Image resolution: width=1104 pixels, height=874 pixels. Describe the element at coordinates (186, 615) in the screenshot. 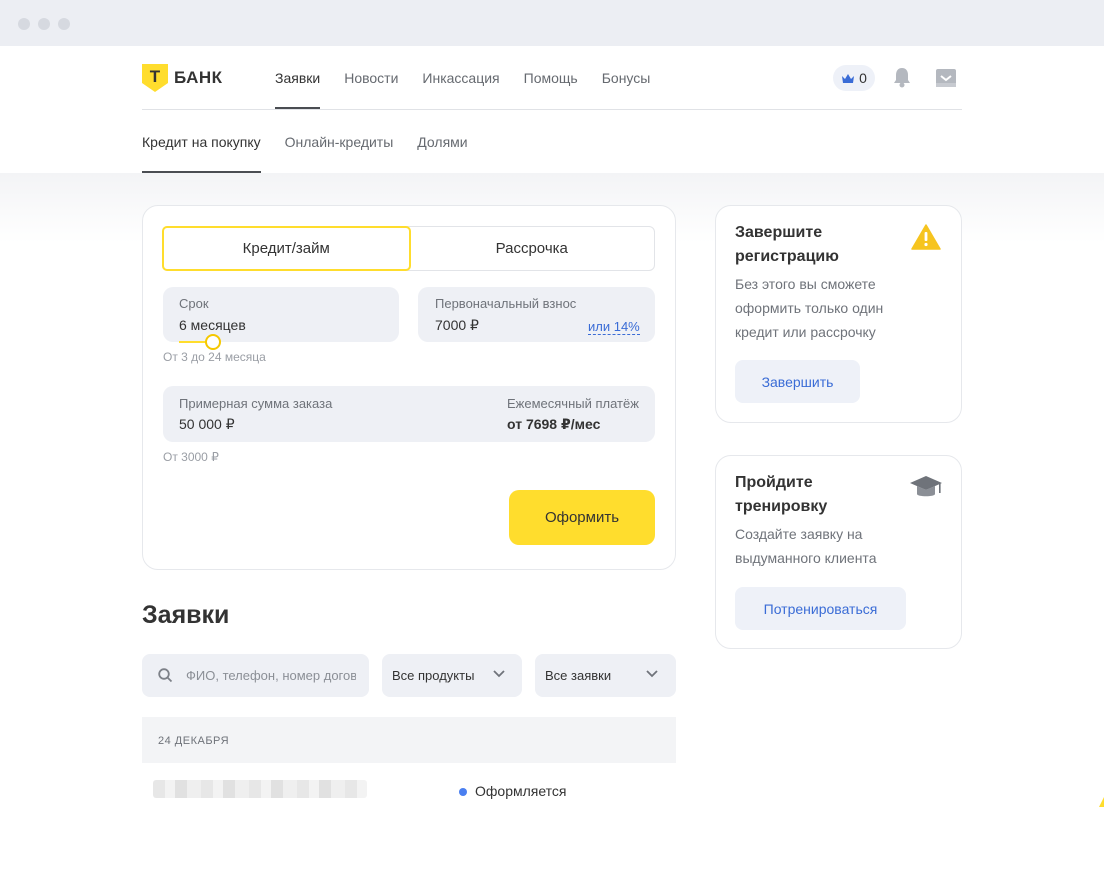

I see `applications-title: Заявки` at that location.